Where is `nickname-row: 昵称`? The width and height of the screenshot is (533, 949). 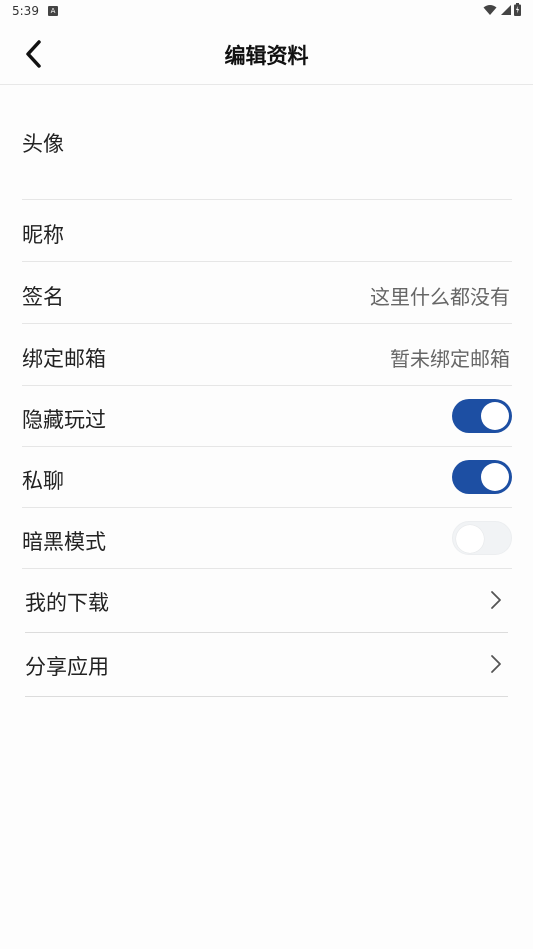 nickname-row: 昵称 is located at coordinates (267, 231).